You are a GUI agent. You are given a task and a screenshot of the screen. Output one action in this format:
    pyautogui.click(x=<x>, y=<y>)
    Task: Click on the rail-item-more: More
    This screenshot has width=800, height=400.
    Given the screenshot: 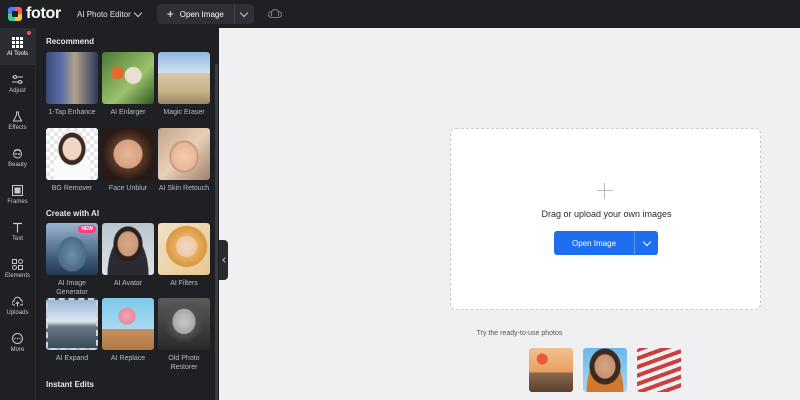 What is the action you would take?
    pyautogui.click(x=17, y=342)
    